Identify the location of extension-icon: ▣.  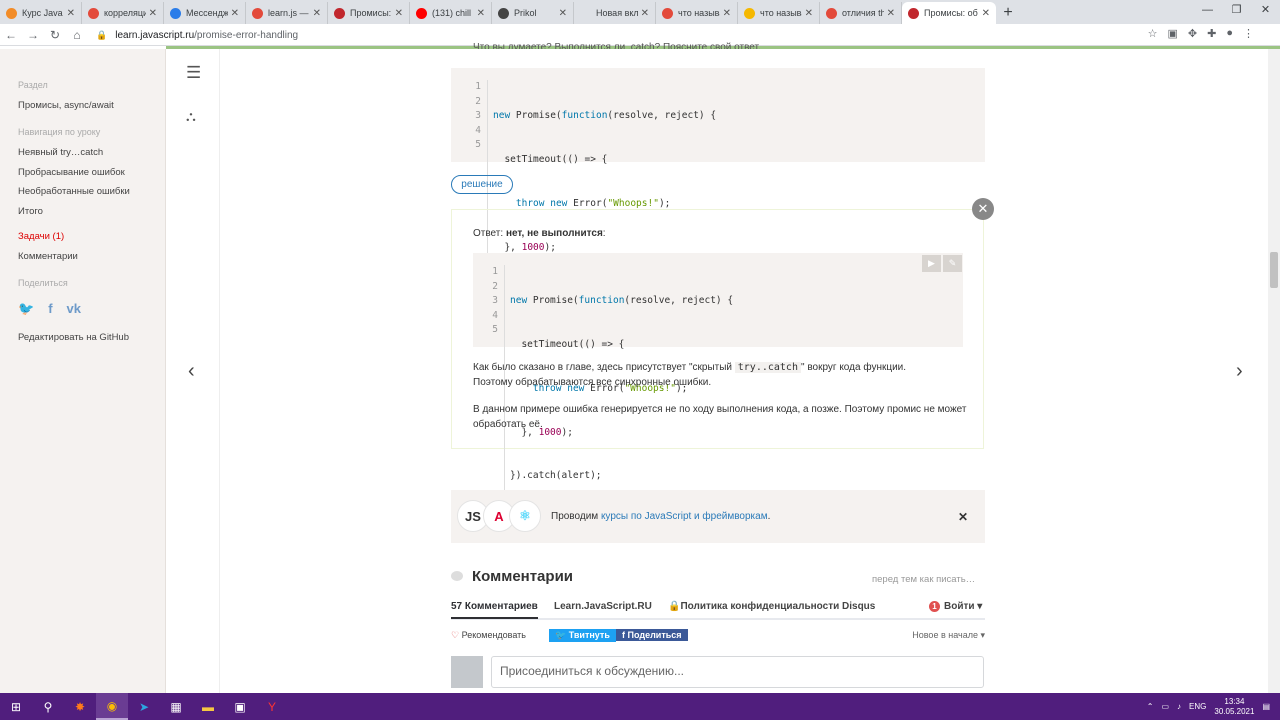
(1173, 33).